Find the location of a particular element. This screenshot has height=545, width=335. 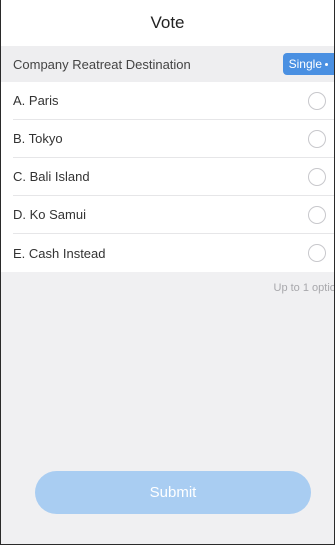

option-label: E. Cash Instead is located at coordinates (59, 253).